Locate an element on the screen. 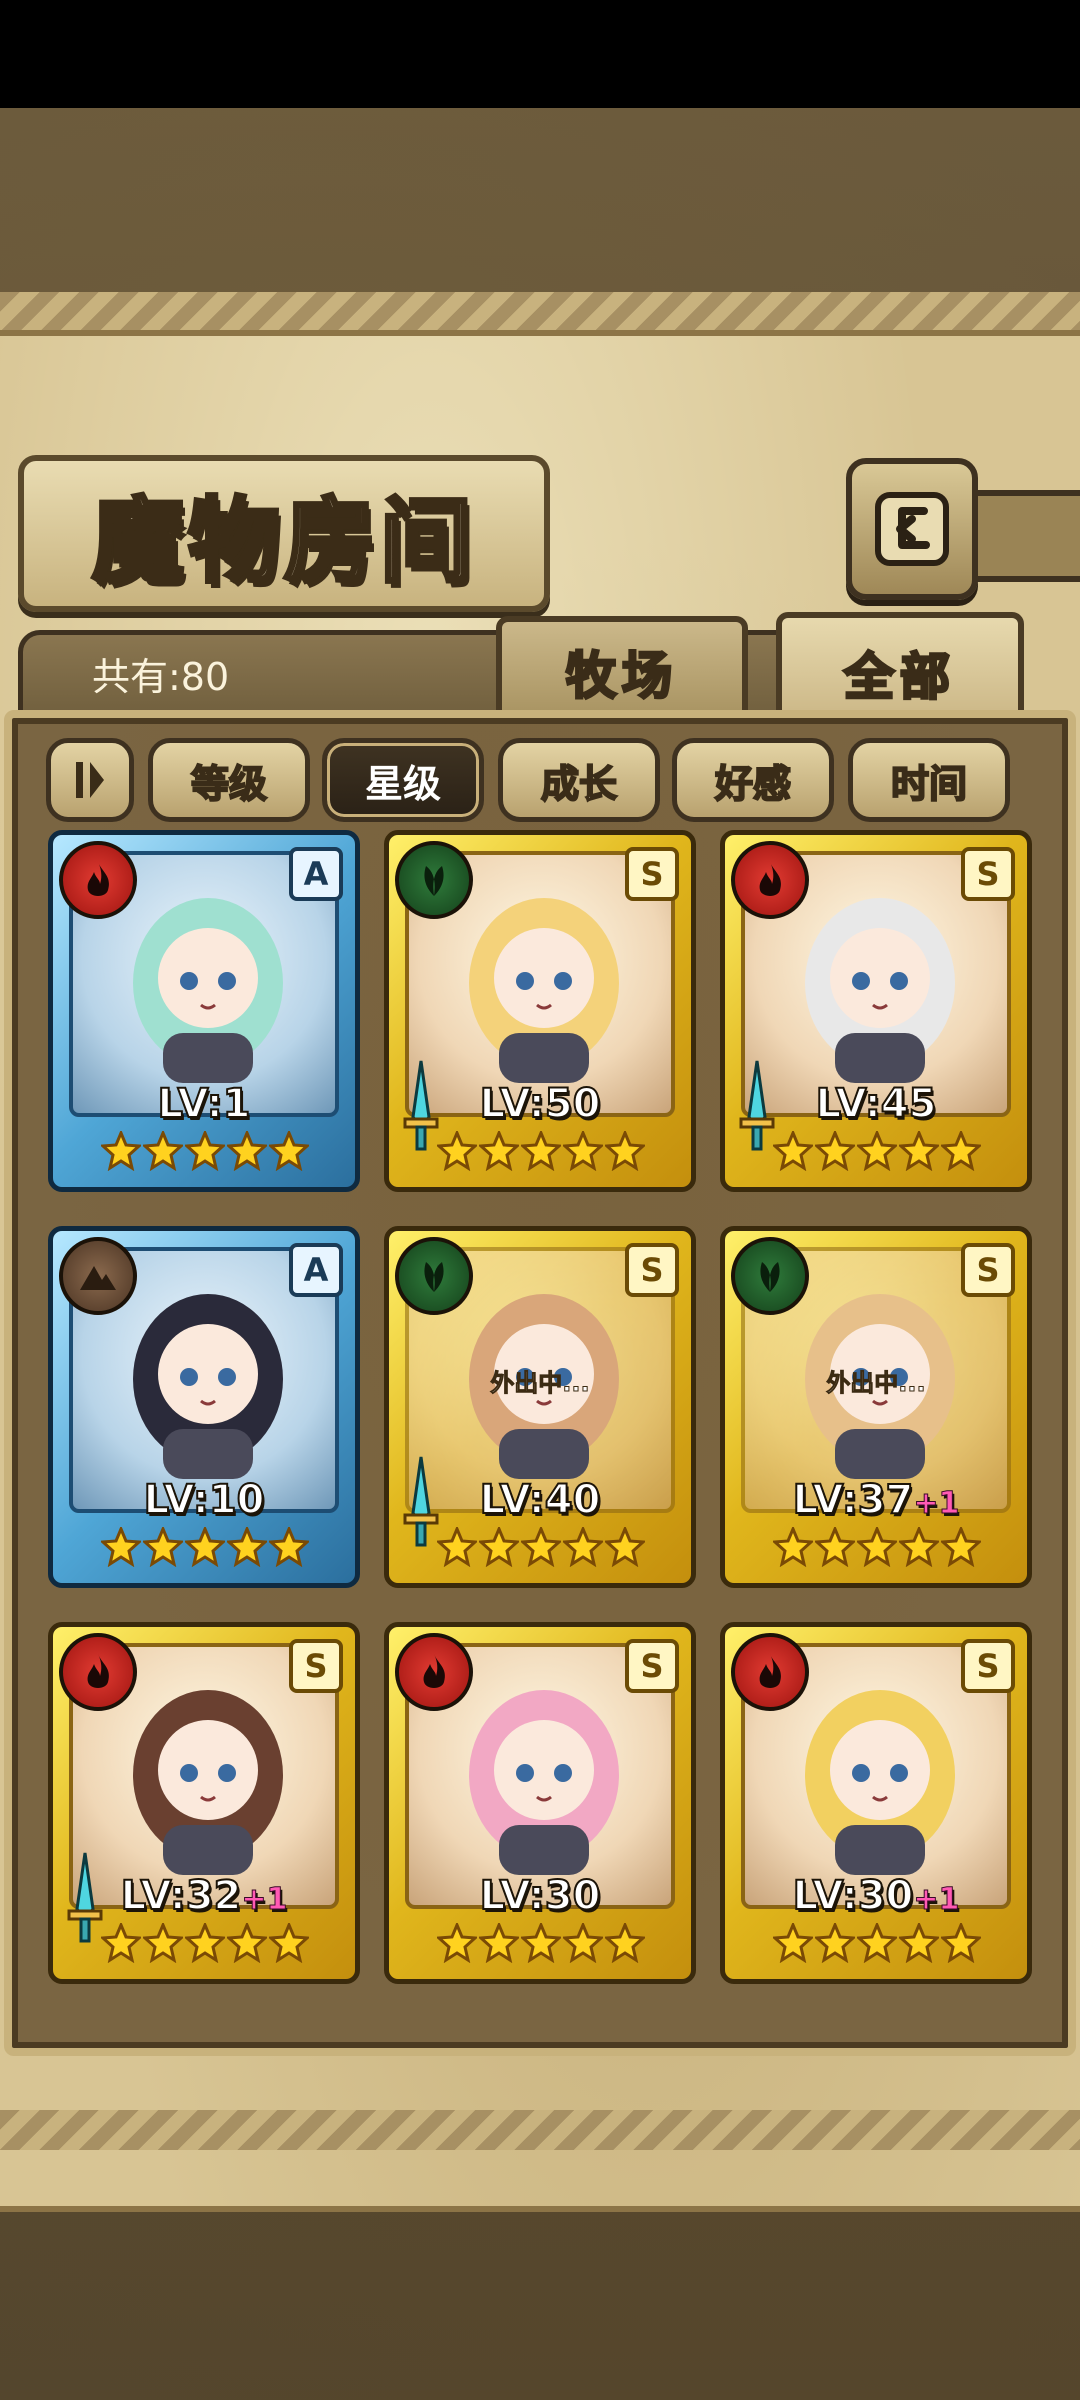 This screenshot has width=1080, height=2400. sort-bar: 等级 星级 成长 好感 时间 is located at coordinates (546, 780).